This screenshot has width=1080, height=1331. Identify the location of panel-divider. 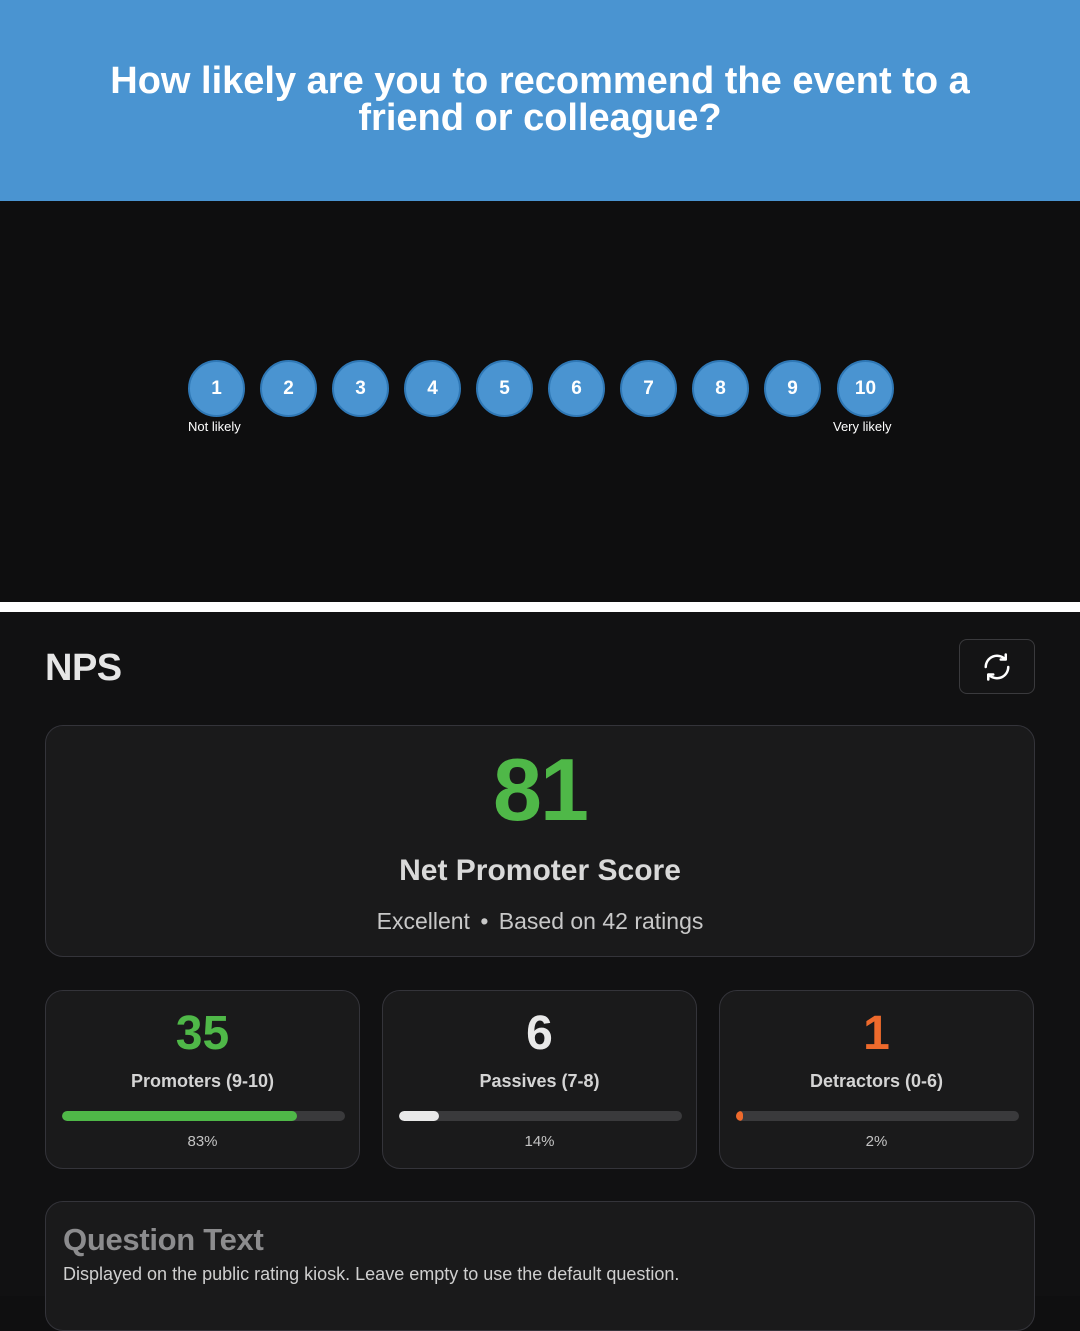
(540, 607).